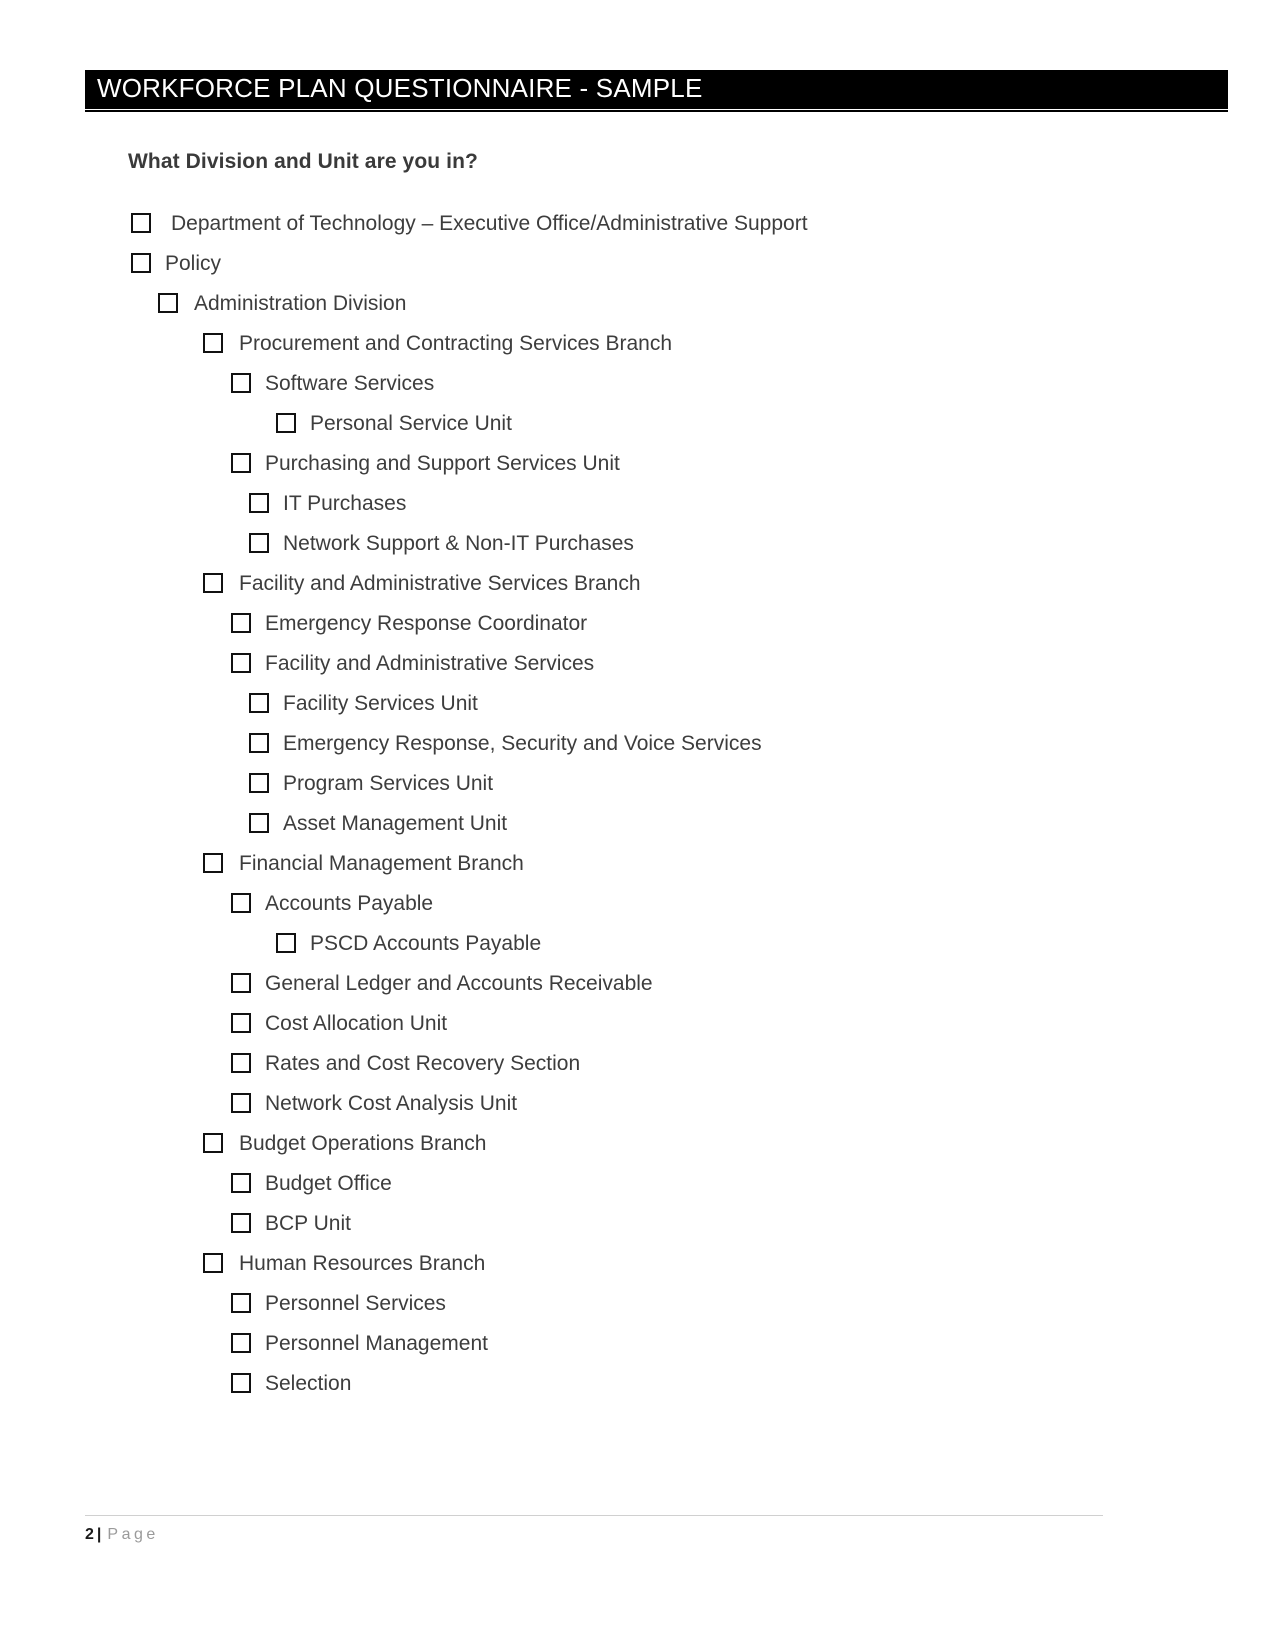 This screenshot has width=1275, height=1651. I want to click on checklist-row: Program Services Unit, so click(637, 783).